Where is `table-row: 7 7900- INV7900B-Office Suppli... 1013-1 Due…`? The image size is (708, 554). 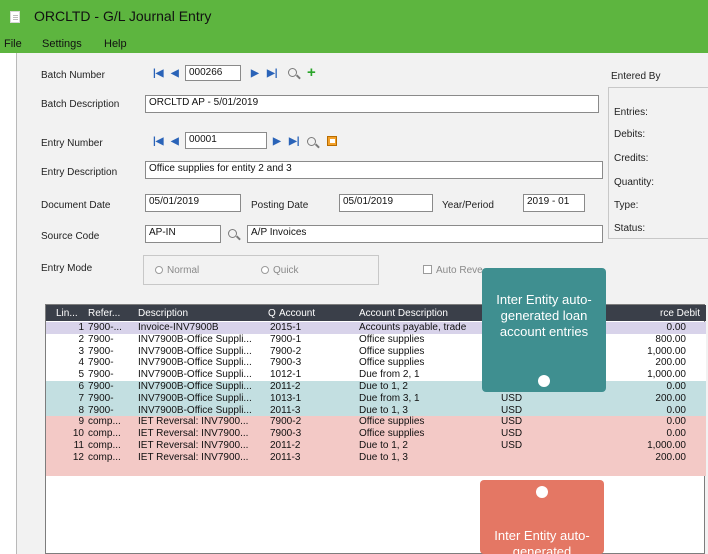
table-row: 7 7900- INV7900B-Office Suppli... 1013-1 Due… is located at coordinates (376, 398).